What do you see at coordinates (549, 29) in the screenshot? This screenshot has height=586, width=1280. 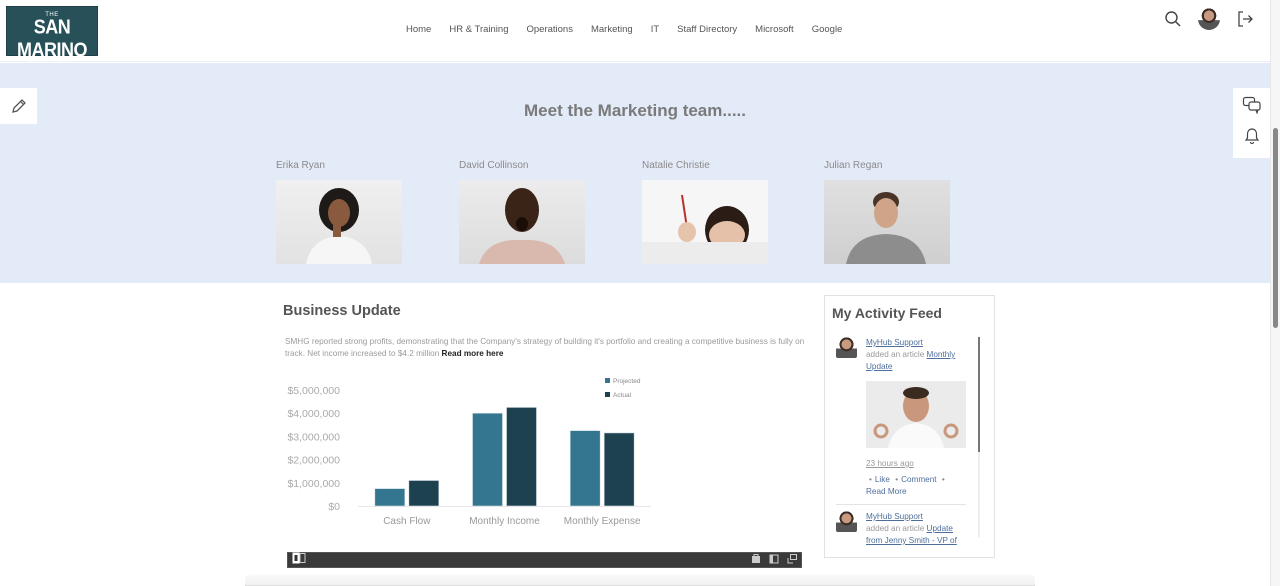 I see `nav-operations: Operations` at bounding box center [549, 29].